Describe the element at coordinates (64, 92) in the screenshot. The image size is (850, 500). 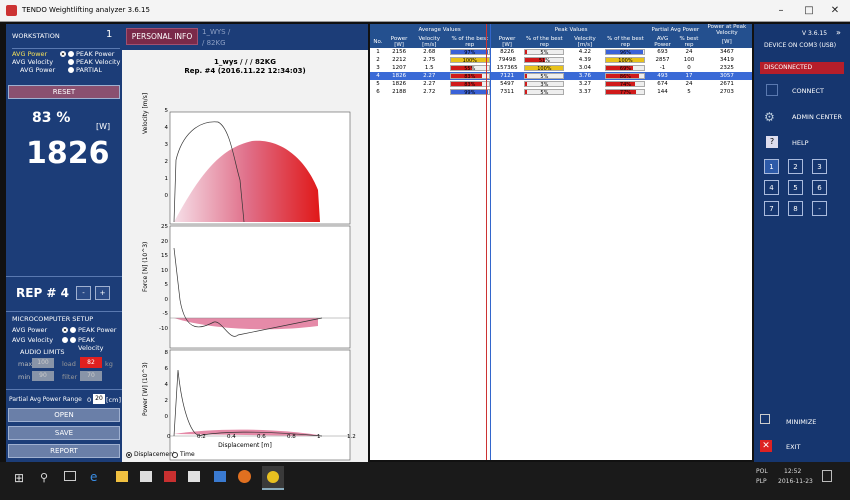
I see `reset-button: RESET` at that location.